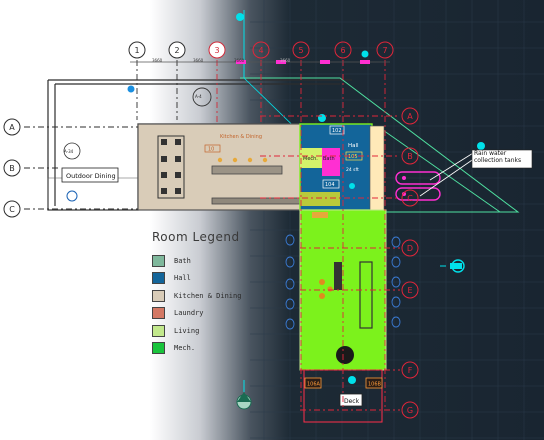  I want to click on tv-console, so click(320, 215).